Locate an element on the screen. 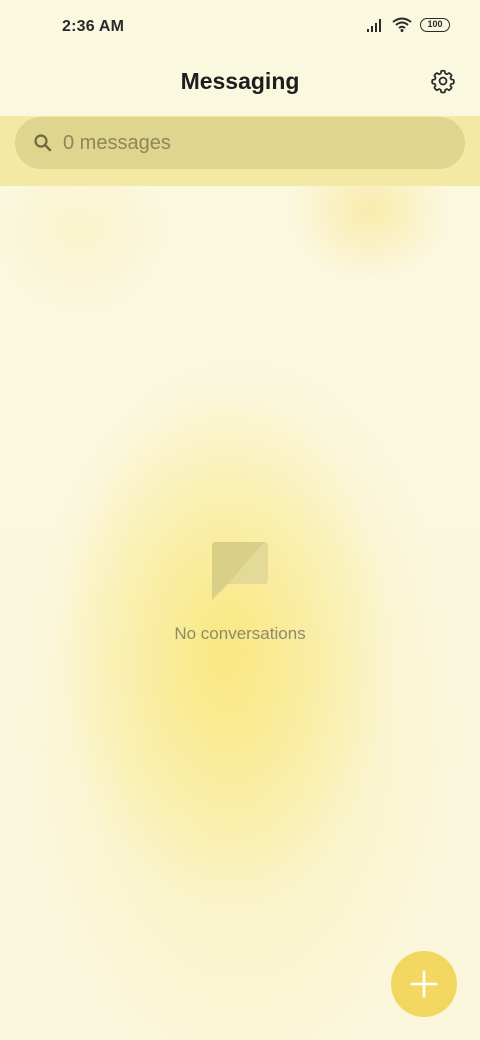 This screenshot has width=480, height=1040. plus-icon is located at coordinates (424, 984).